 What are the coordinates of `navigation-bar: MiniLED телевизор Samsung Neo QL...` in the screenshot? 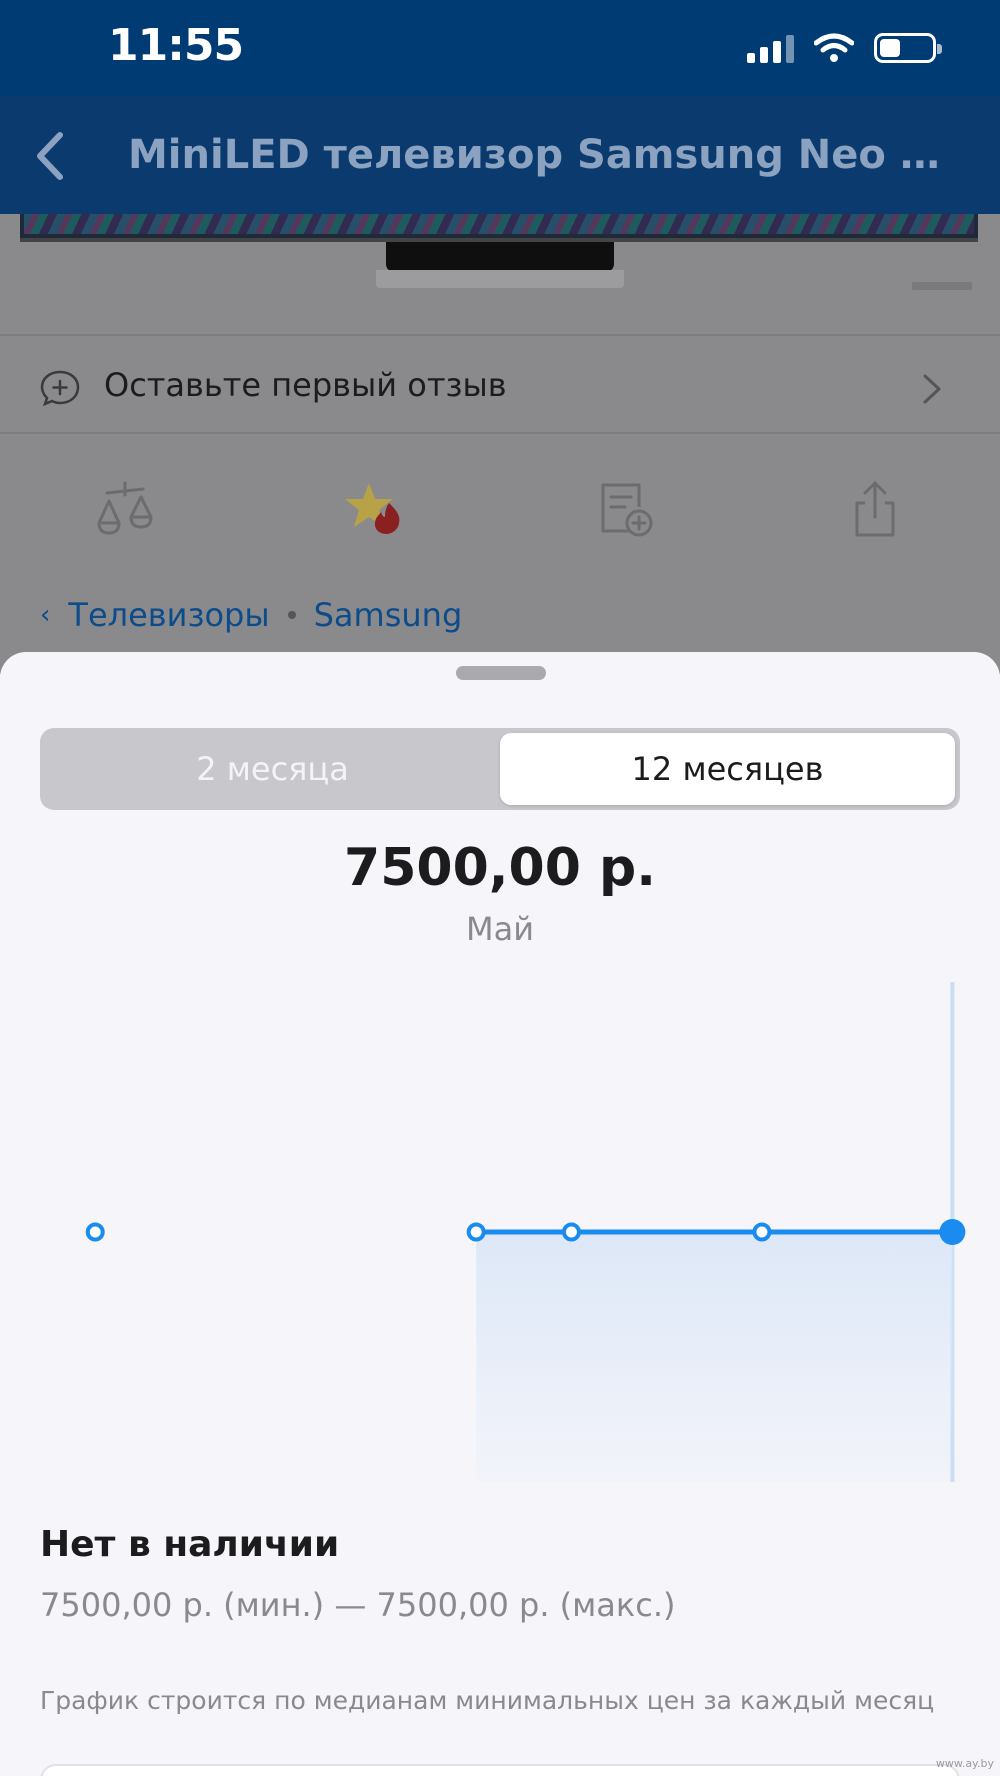 It's located at (500, 155).